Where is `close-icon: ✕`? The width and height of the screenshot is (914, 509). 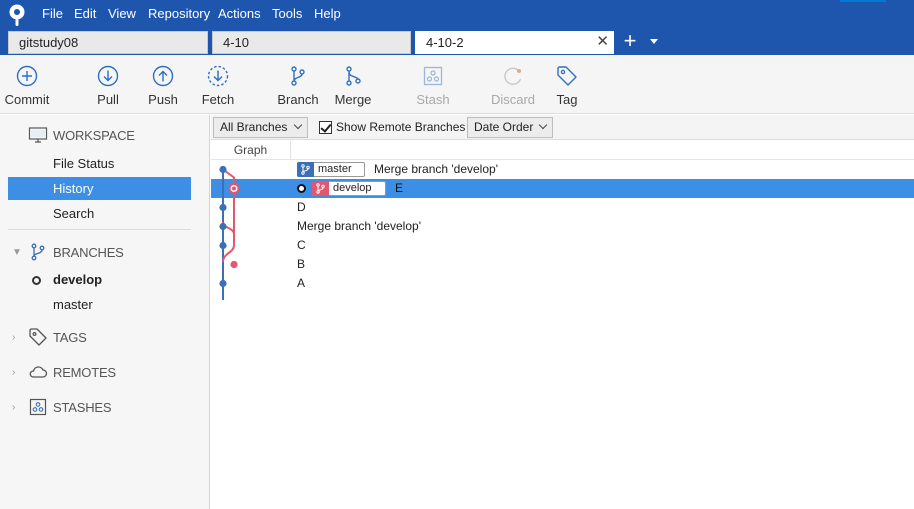
close-icon: ✕ is located at coordinates (602, 42).